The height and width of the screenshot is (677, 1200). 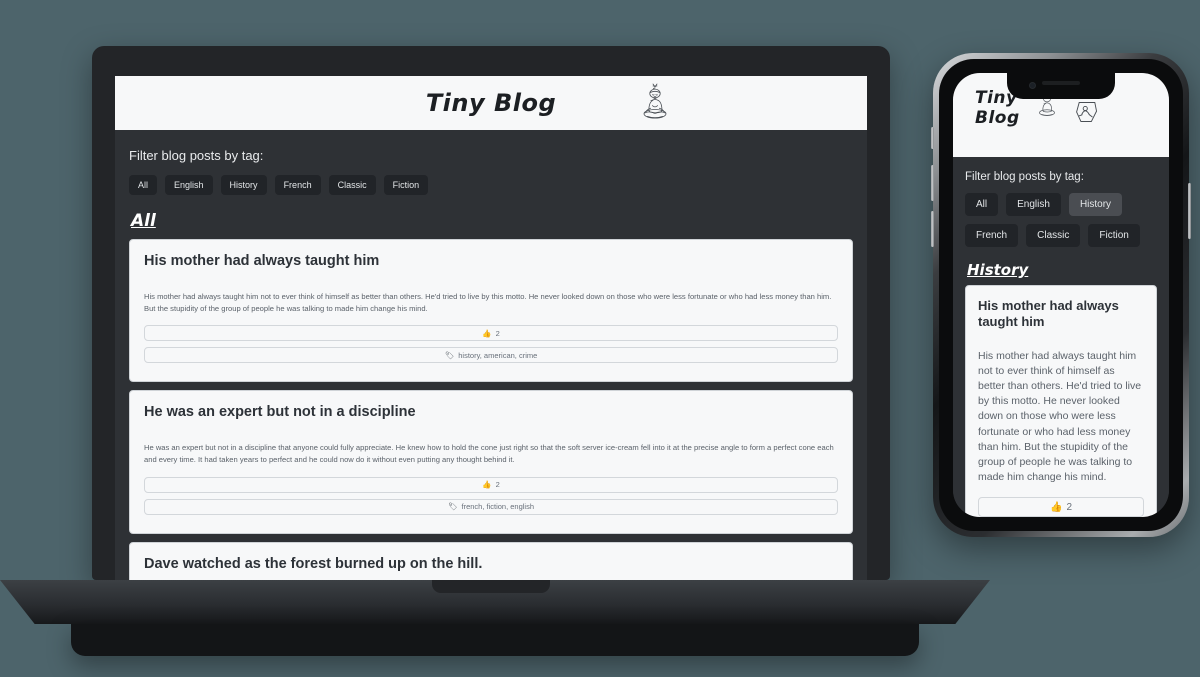 I want to click on phone-volume-up-button, so click(x=932, y=183).